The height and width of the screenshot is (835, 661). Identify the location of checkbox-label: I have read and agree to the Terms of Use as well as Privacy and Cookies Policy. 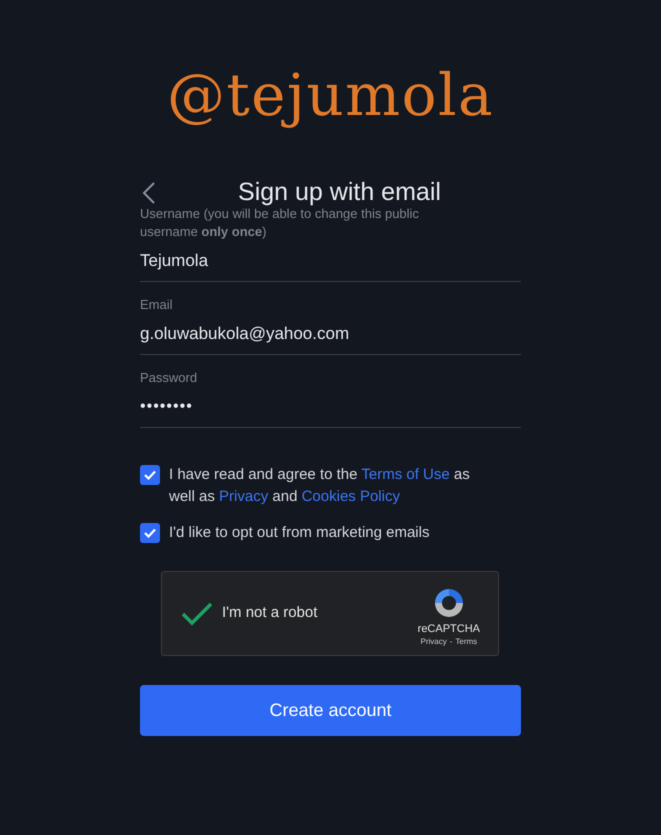
(320, 486).